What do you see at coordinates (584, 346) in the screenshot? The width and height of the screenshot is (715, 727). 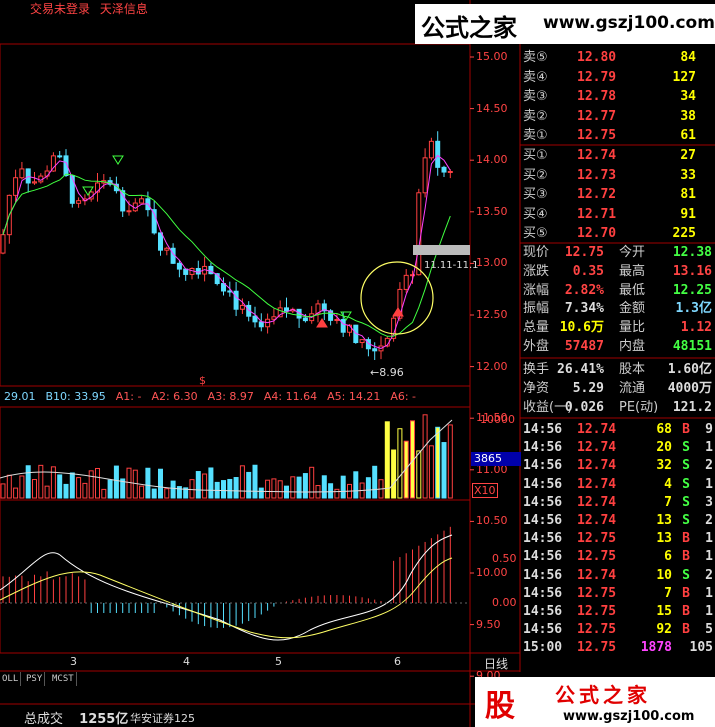 I see `stat-value: 57487` at bounding box center [584, 346].